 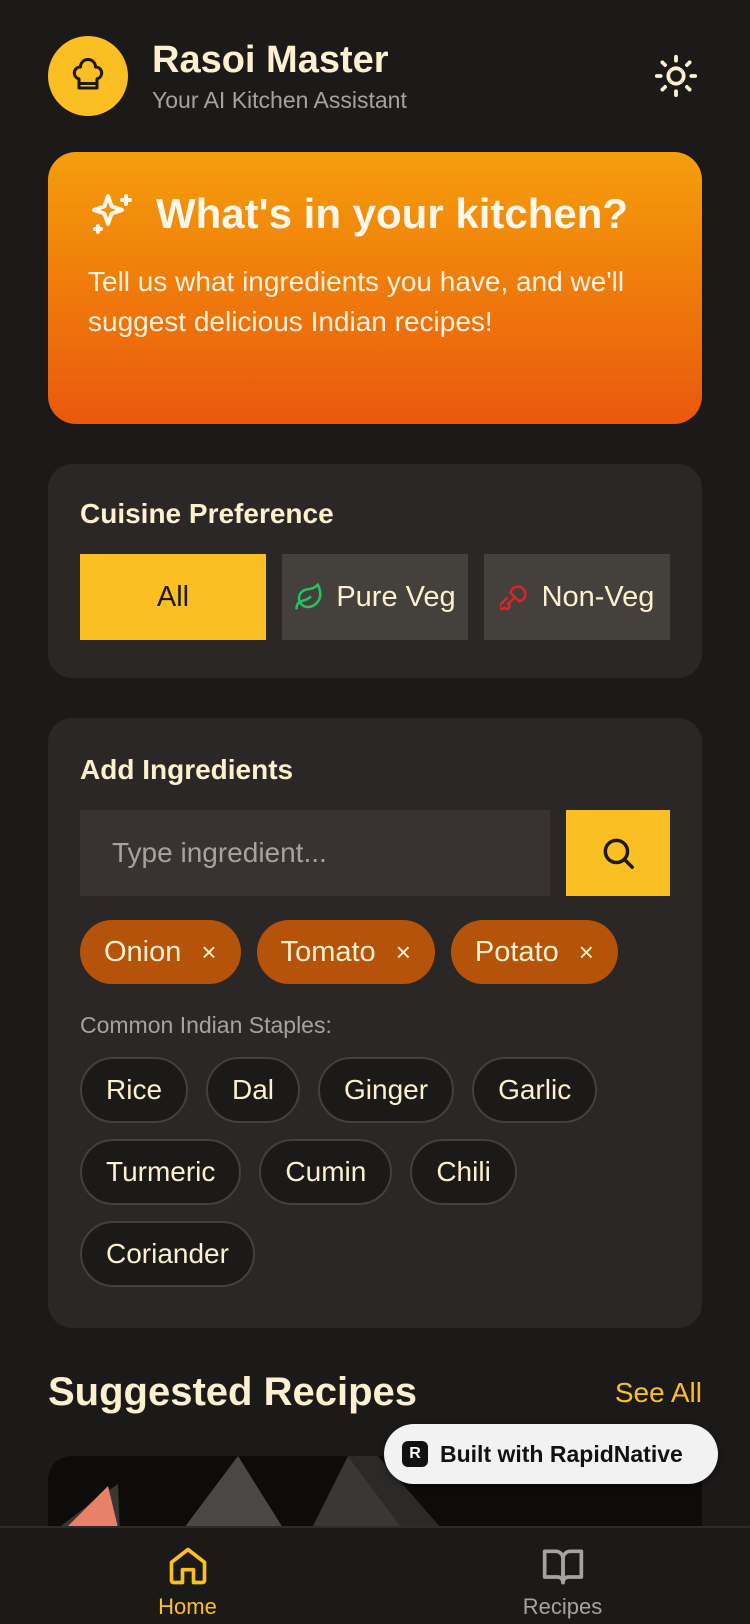 What do you see at coordinates (562, 1606) in the screenshot?
I see `tab-label: Recipes` at bounding box center [562, 1606].